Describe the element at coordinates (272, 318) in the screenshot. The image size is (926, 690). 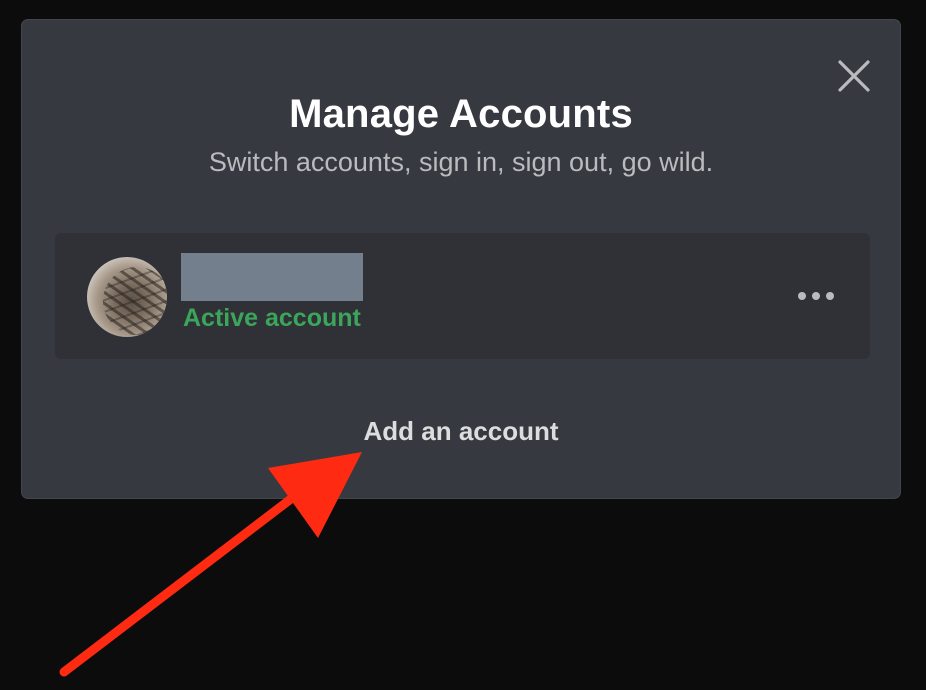
I see `active-account-status: Active account` at that location.